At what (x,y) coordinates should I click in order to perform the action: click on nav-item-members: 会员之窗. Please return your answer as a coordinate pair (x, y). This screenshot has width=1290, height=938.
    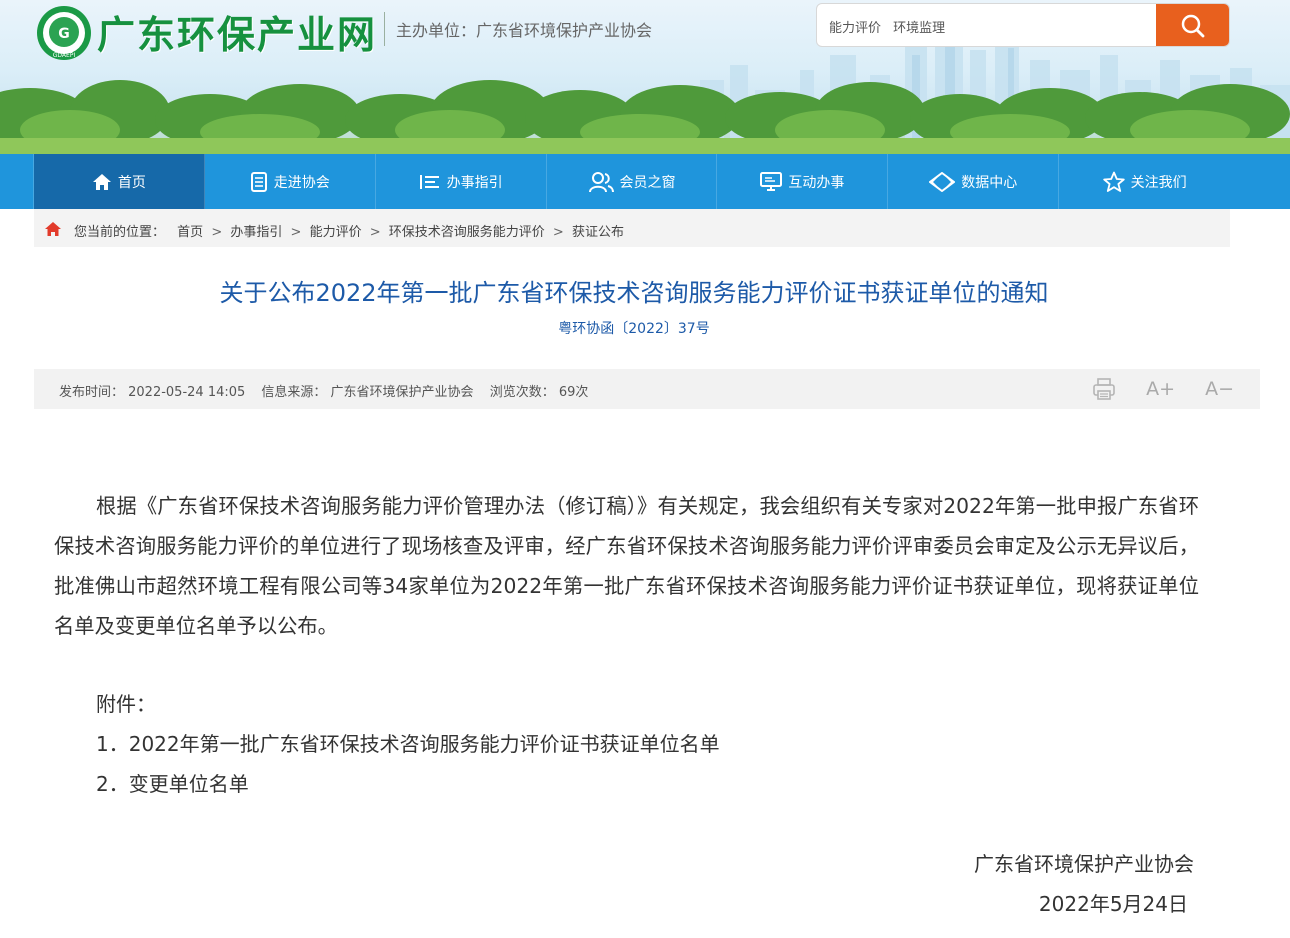
    Looking at the image, I should click on (632, 181).